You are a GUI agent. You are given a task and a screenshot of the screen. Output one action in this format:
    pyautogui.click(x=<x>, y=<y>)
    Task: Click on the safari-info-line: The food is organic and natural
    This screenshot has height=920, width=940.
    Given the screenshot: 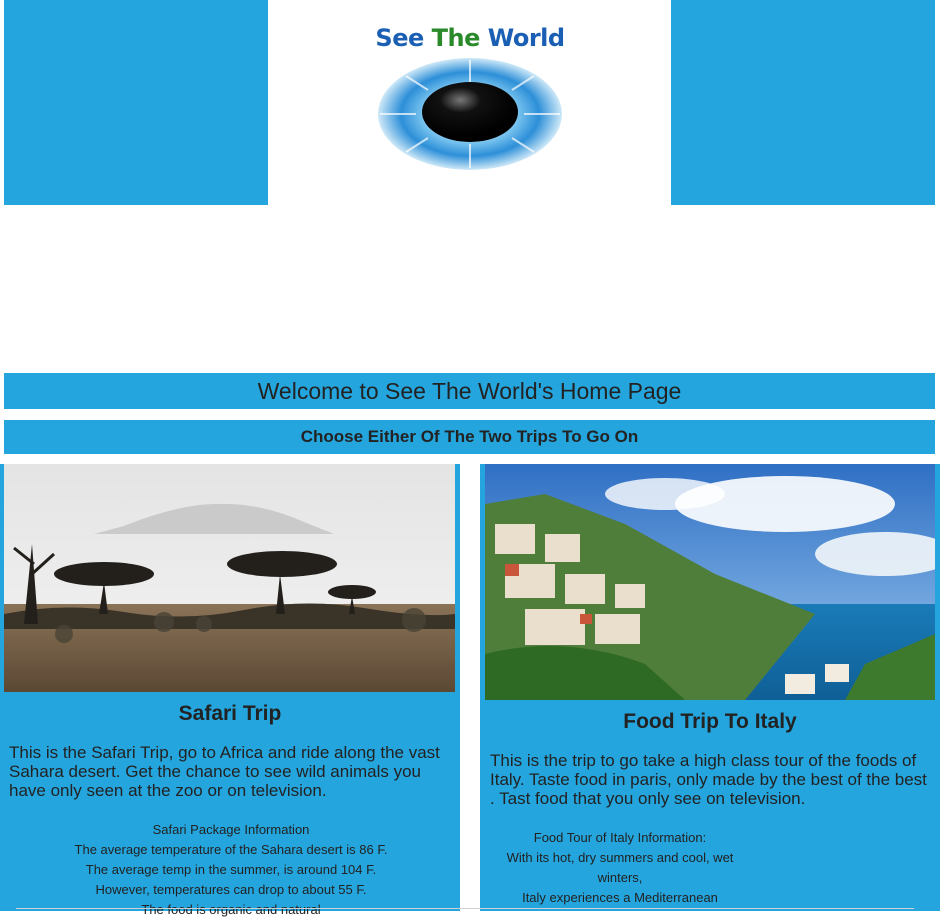 What is the action you would take?
    pyautogui.click(x=231, y=909)
    